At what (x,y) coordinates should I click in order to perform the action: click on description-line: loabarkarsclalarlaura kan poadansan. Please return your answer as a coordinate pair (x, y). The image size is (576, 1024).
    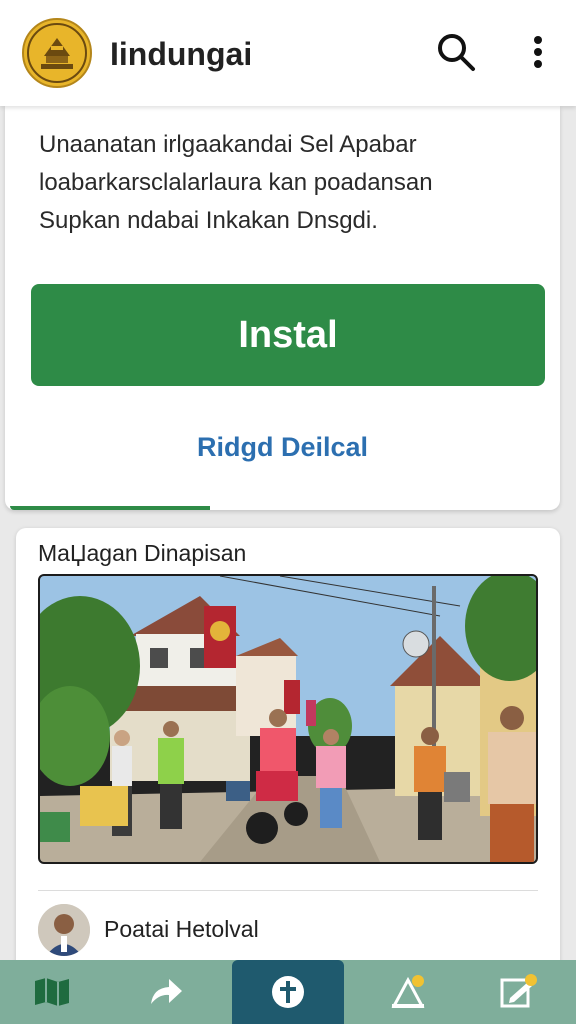
    Looking at the image, I should click on (236, 182).